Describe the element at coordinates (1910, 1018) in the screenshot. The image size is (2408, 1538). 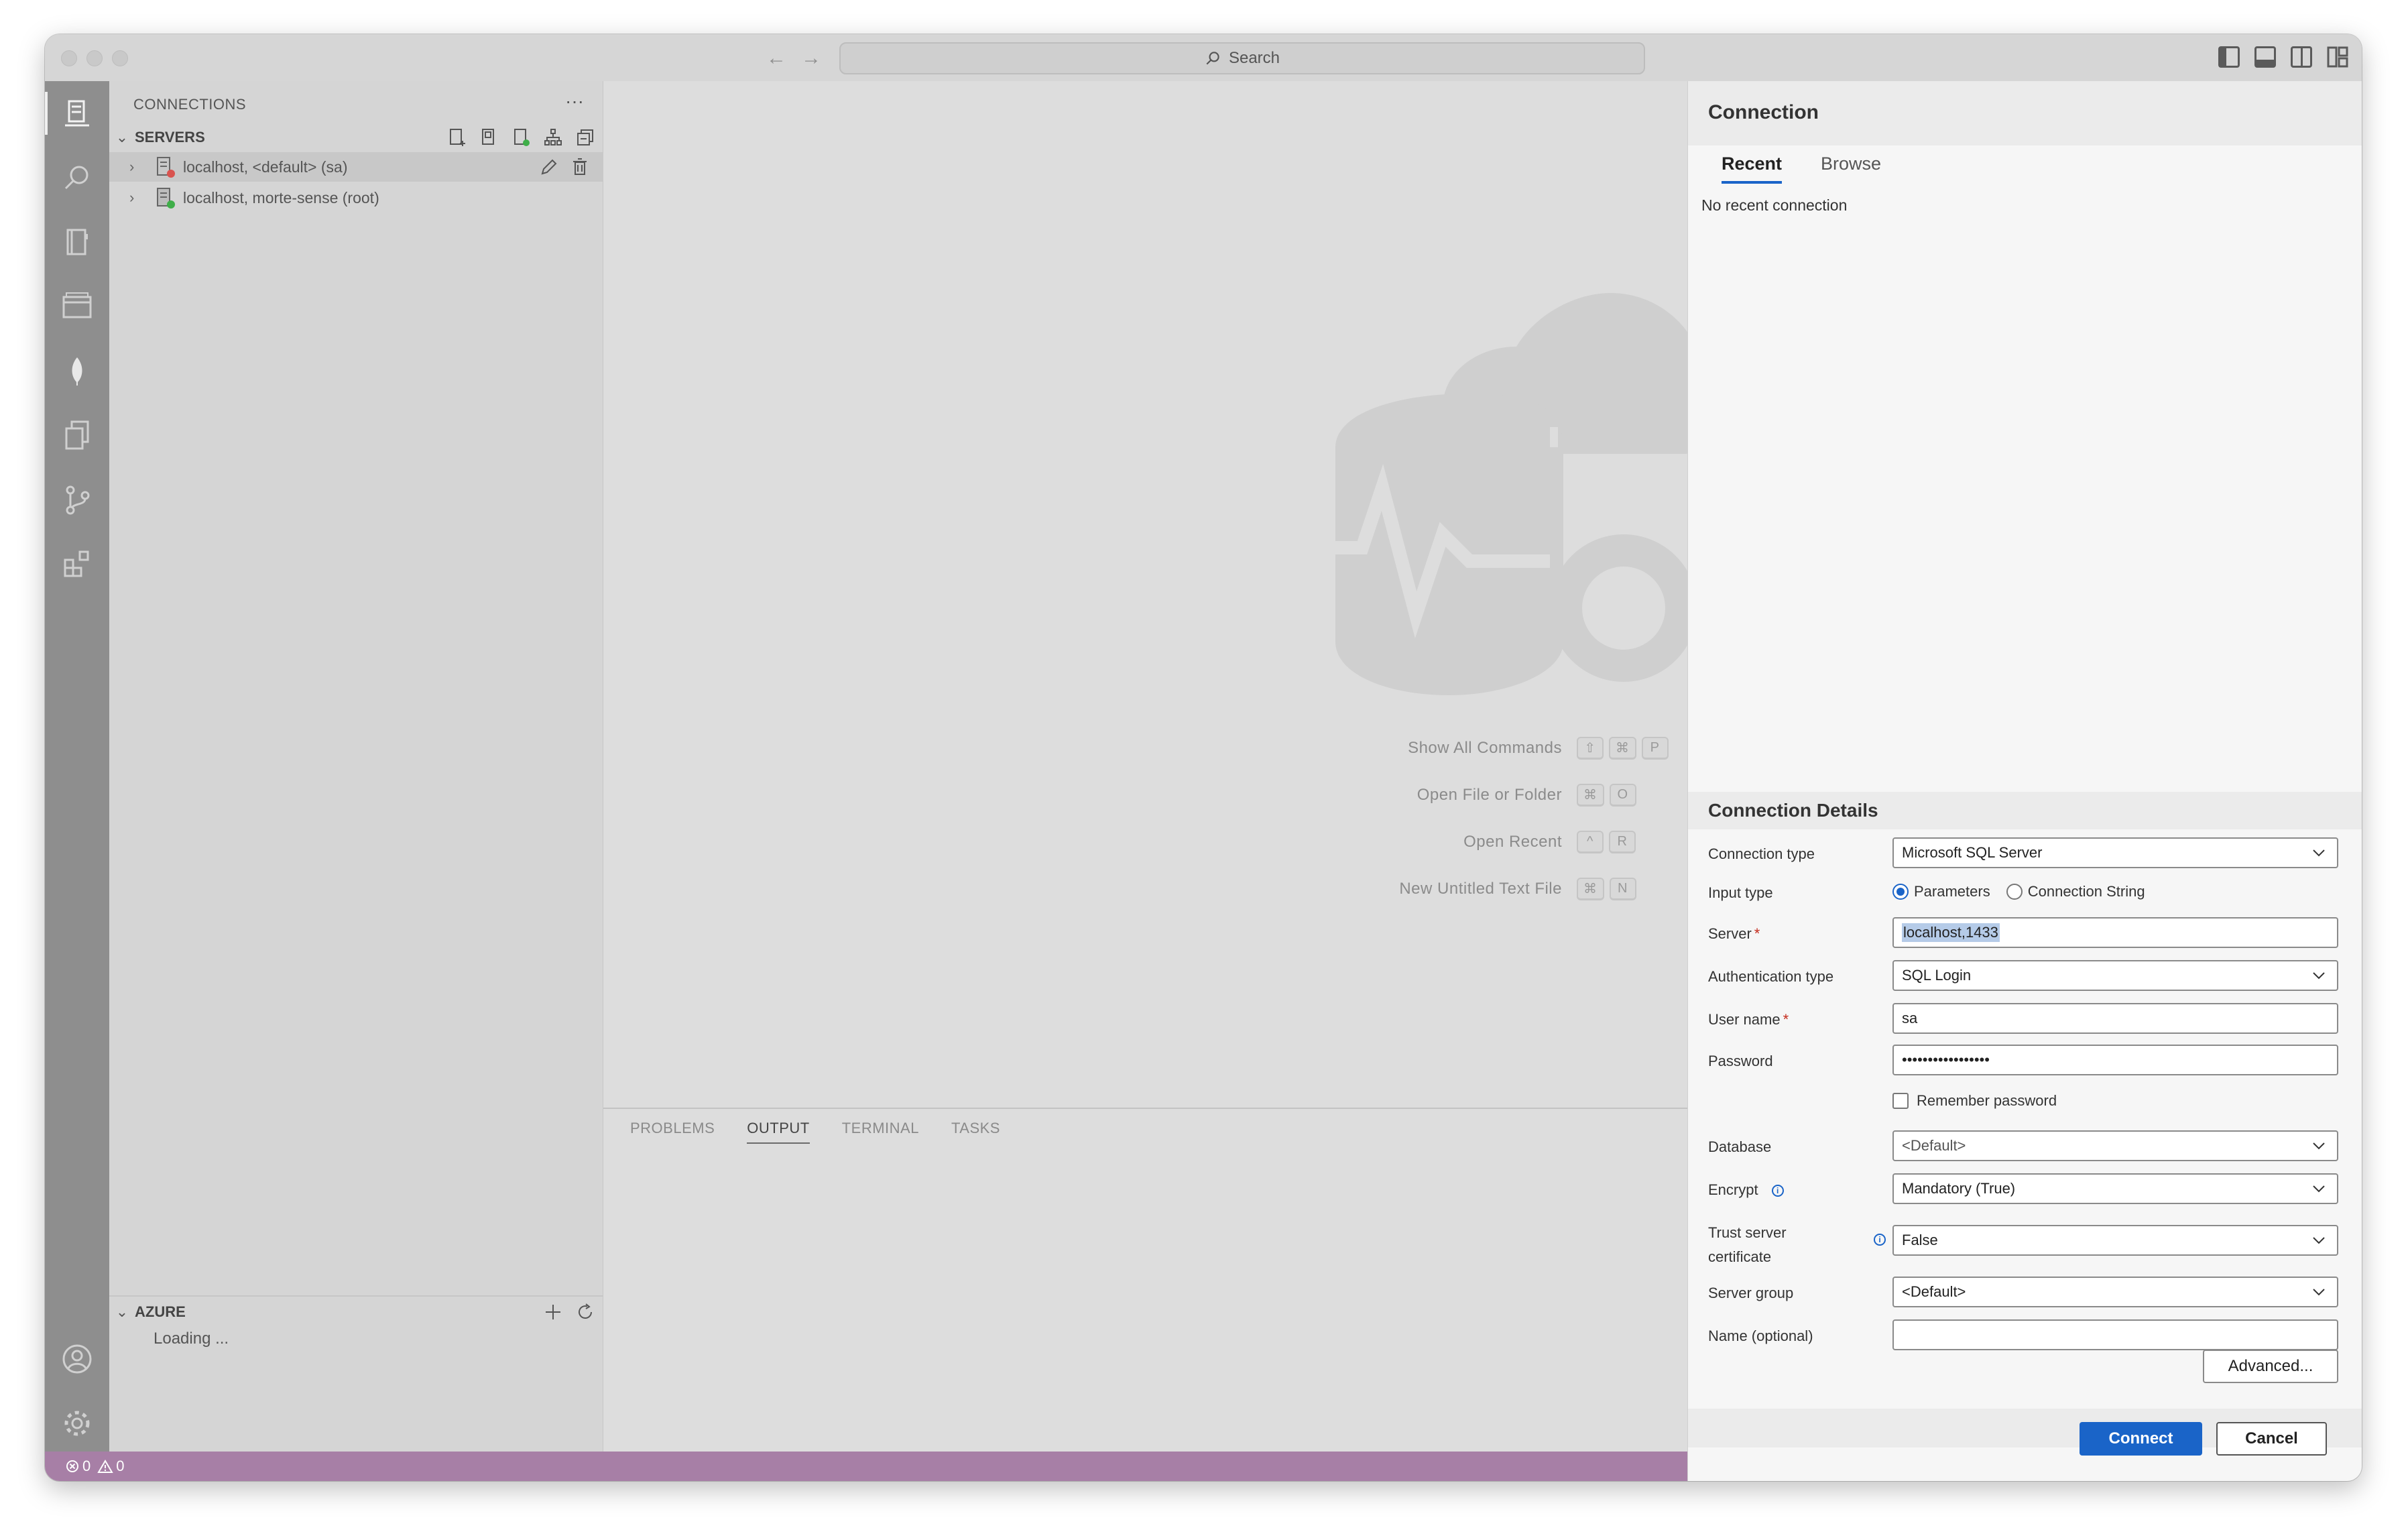
I see `username-value: sa` at that location.